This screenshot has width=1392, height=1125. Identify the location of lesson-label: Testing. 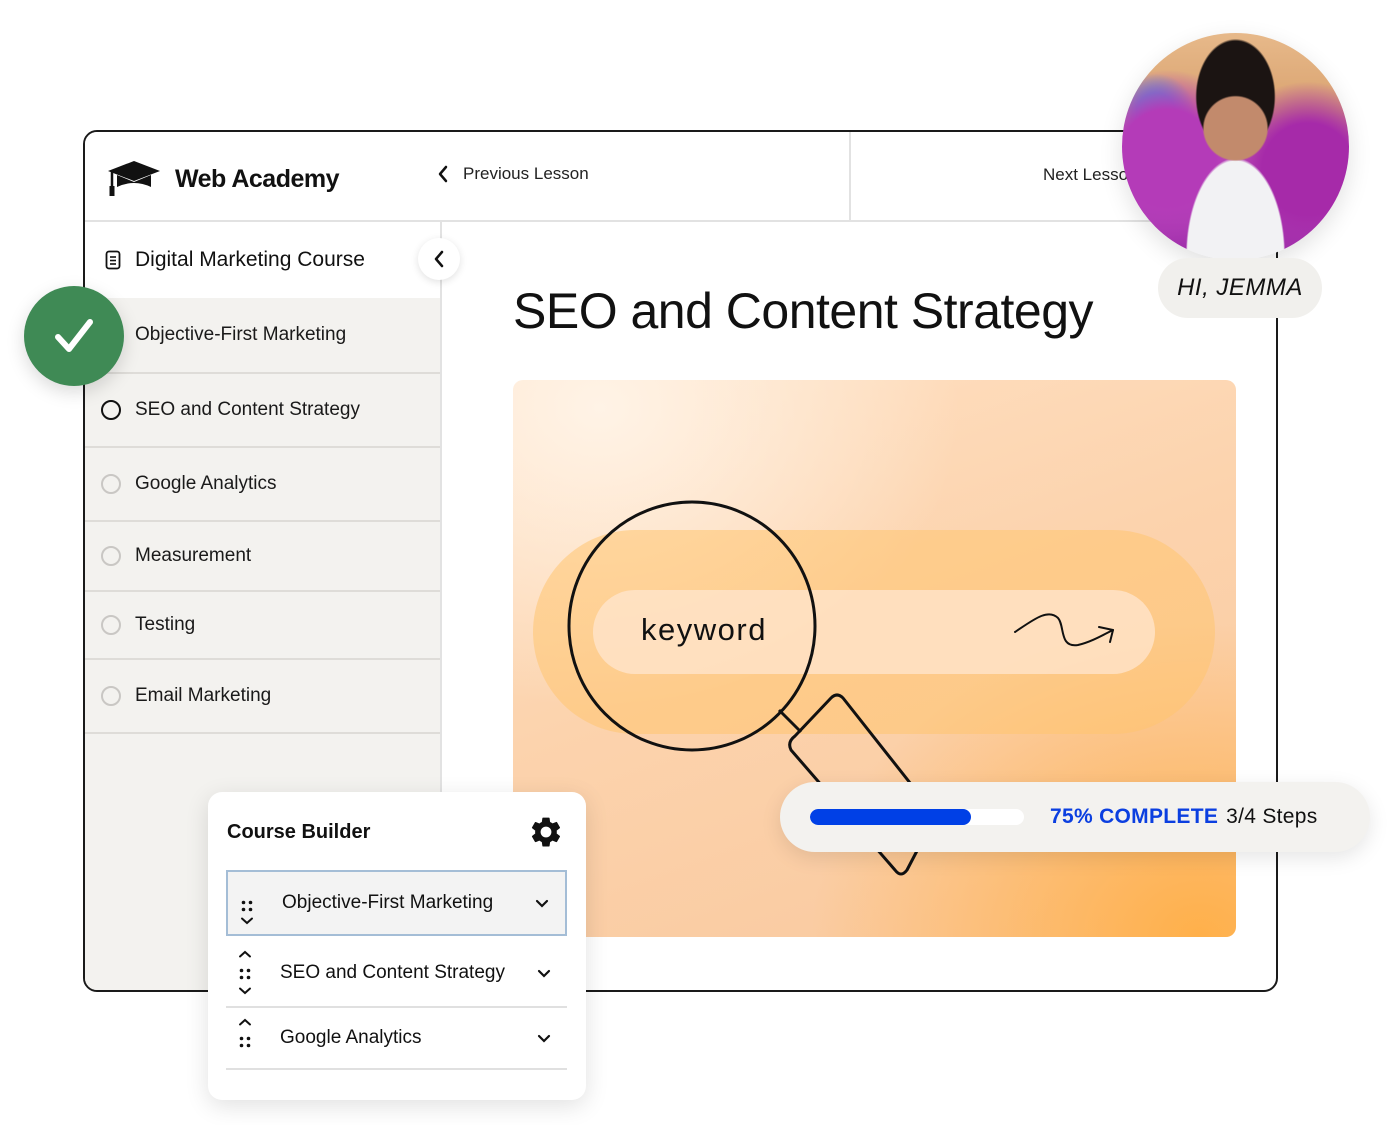
(165, 624).